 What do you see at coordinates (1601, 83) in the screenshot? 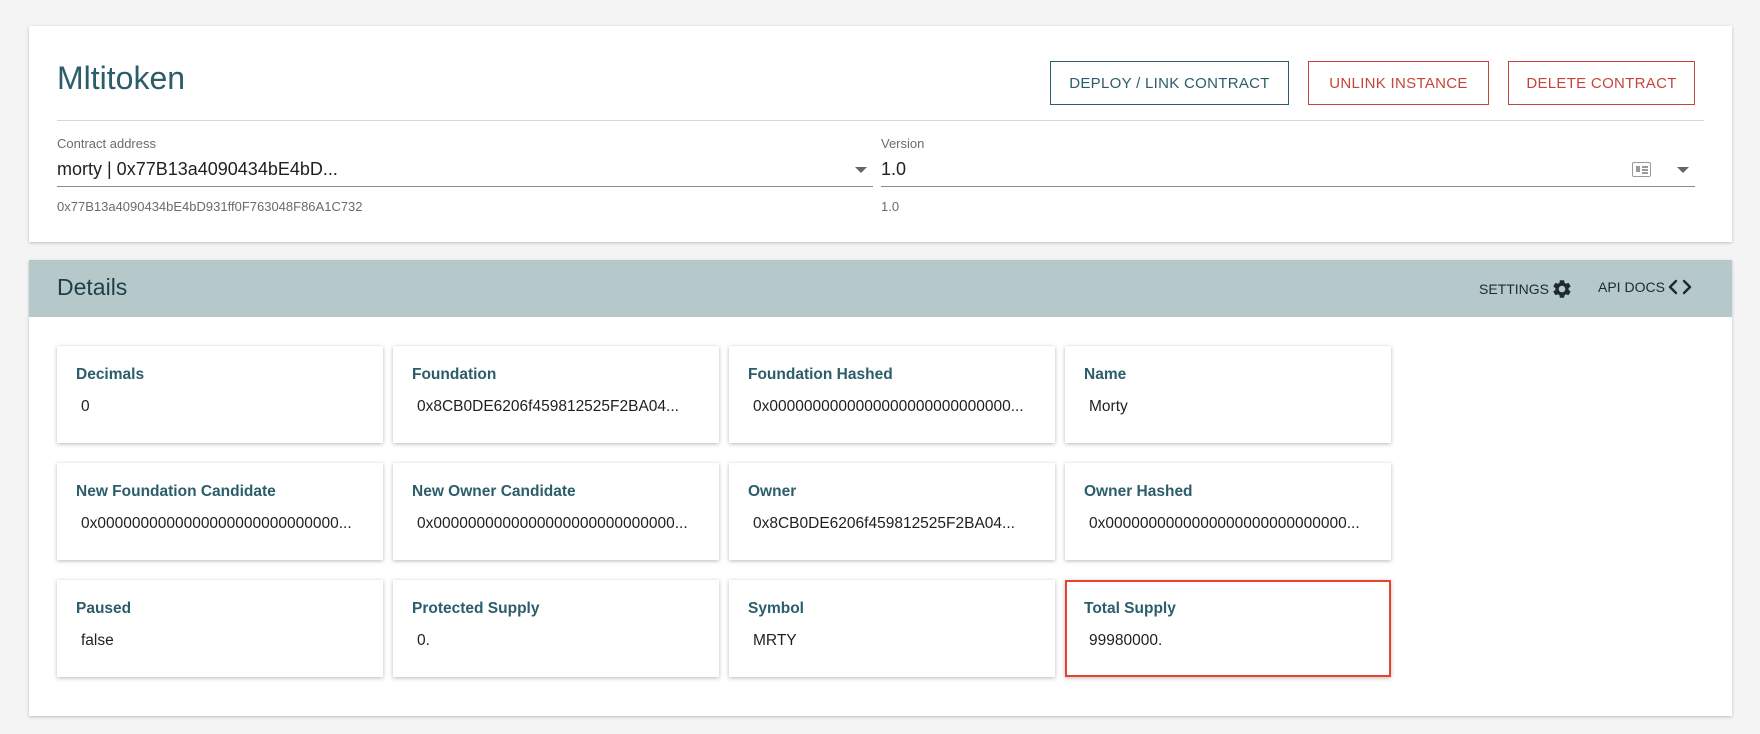
I see `delete-contract-button: DELETE CONTRACT` at bounding box center [1601, 83].